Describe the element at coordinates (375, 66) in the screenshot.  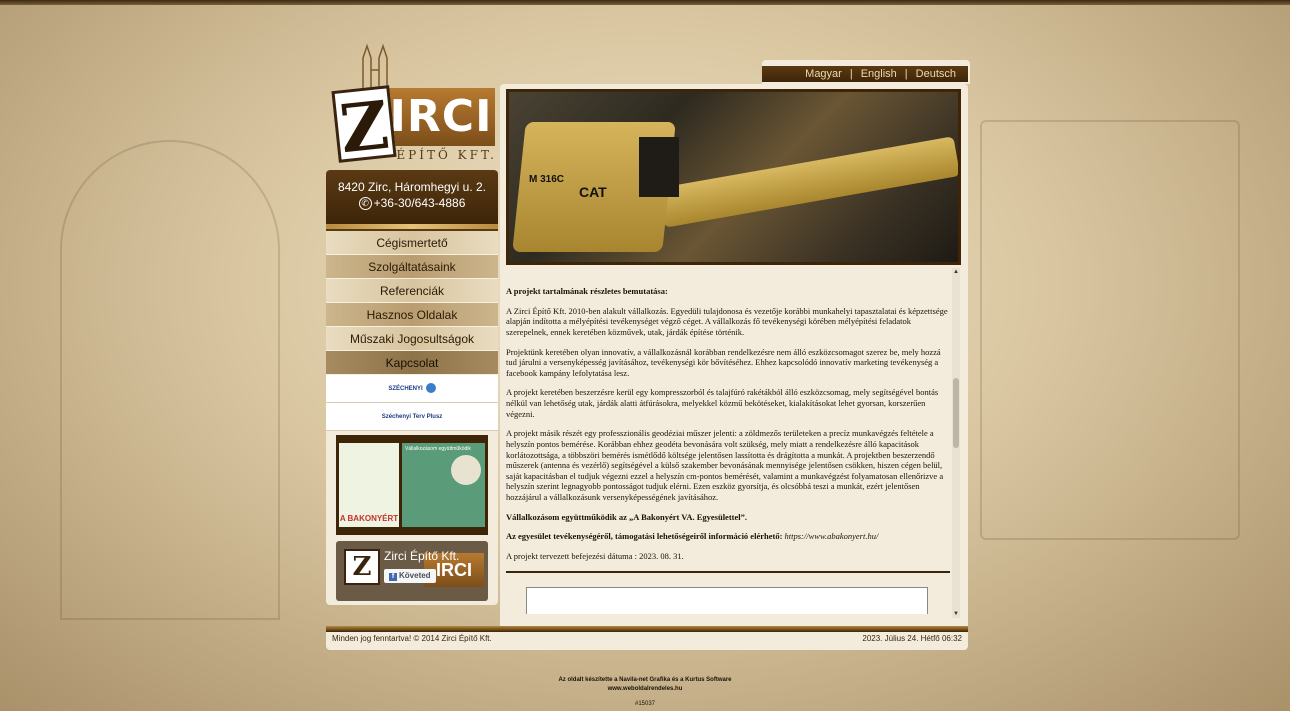
I see `church-icon` at that location.